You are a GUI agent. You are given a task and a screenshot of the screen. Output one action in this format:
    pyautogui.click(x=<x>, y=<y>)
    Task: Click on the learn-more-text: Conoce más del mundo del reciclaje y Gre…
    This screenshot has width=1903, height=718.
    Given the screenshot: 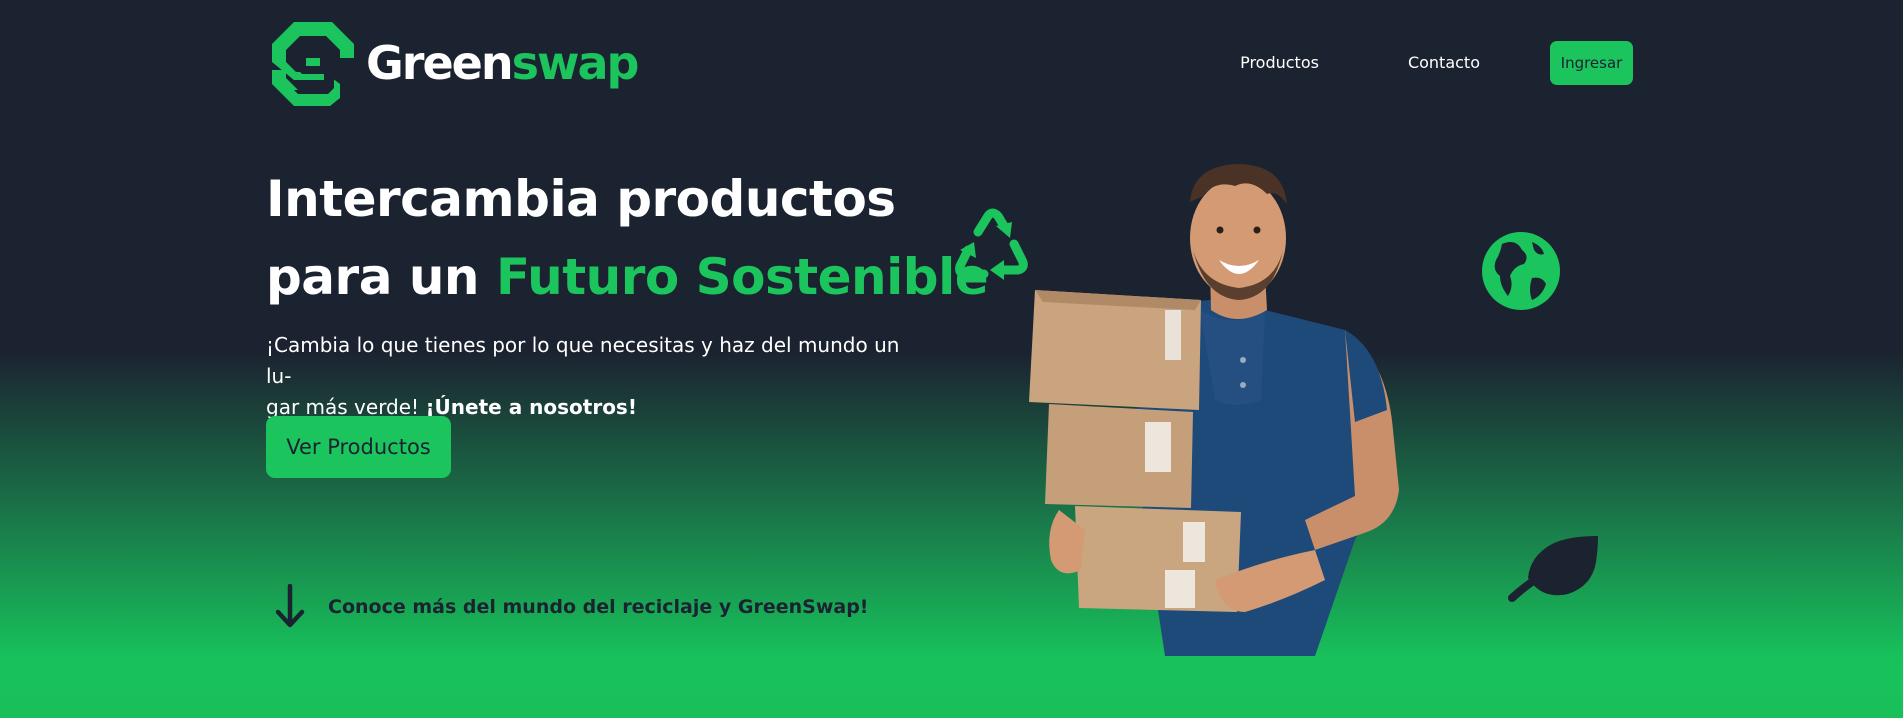 What is the action you would take?
    pyautogui.click(x=598, y=607)
    